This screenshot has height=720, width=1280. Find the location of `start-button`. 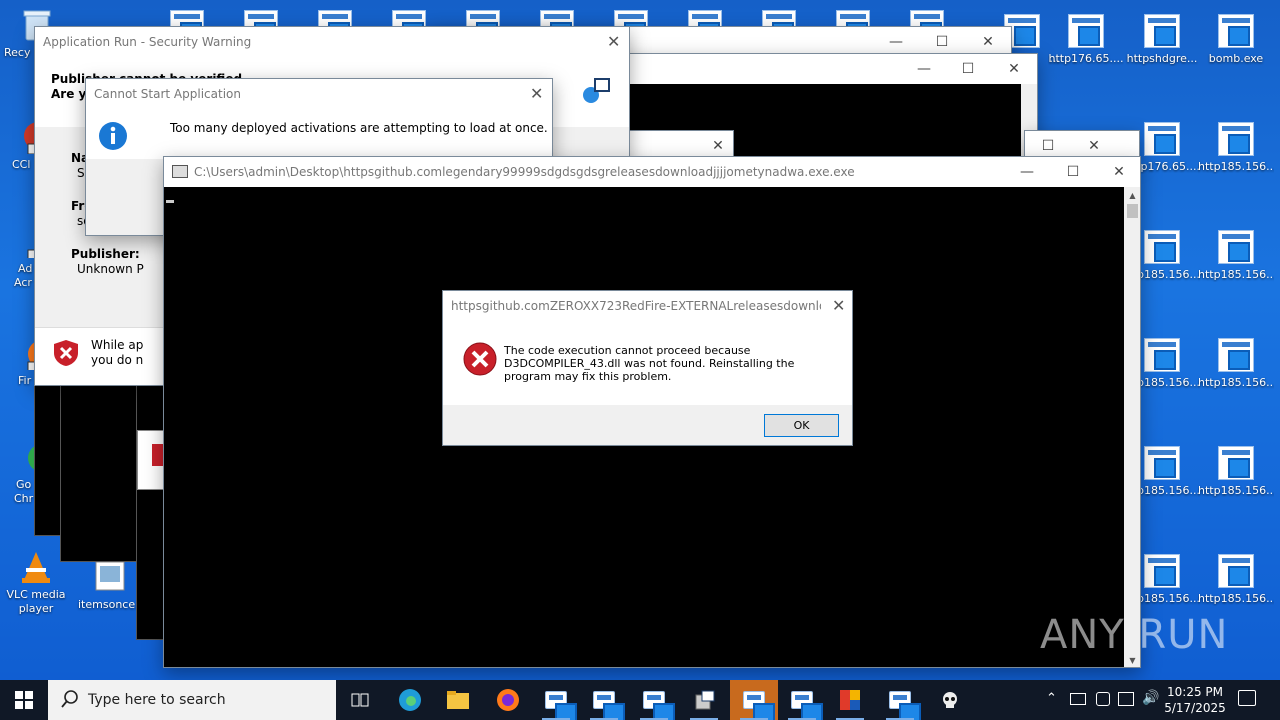

start-button is located at coordinates (24, 700).